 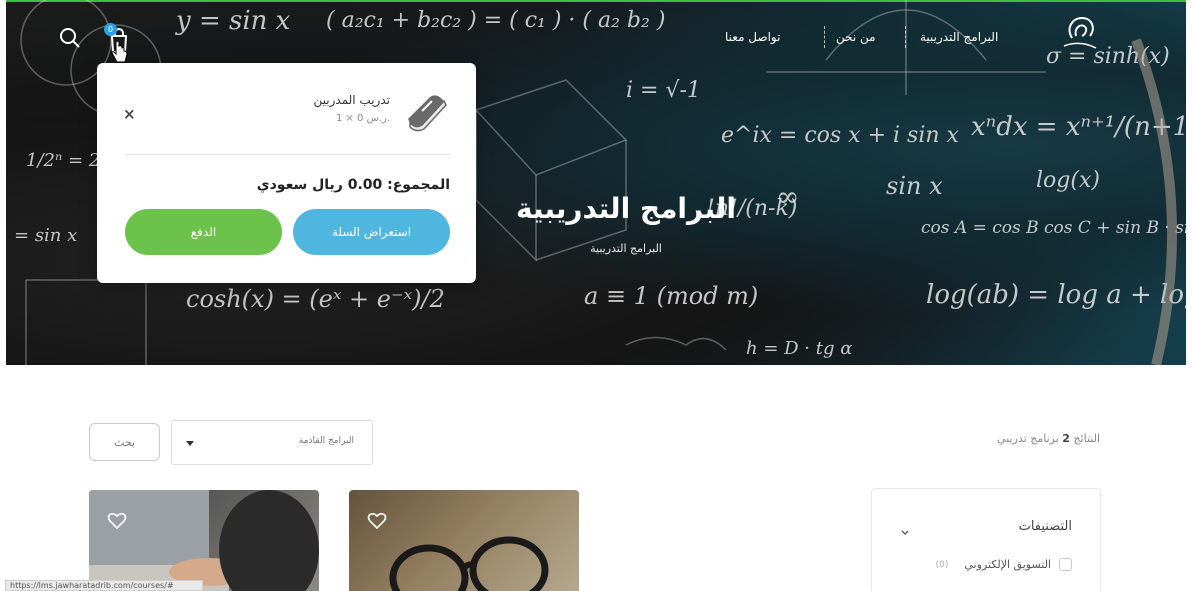 What do you see at coordinates (110, 29) in the screenshot?
I see `cart-count-badge: 0` at bounding box center [110, 29].